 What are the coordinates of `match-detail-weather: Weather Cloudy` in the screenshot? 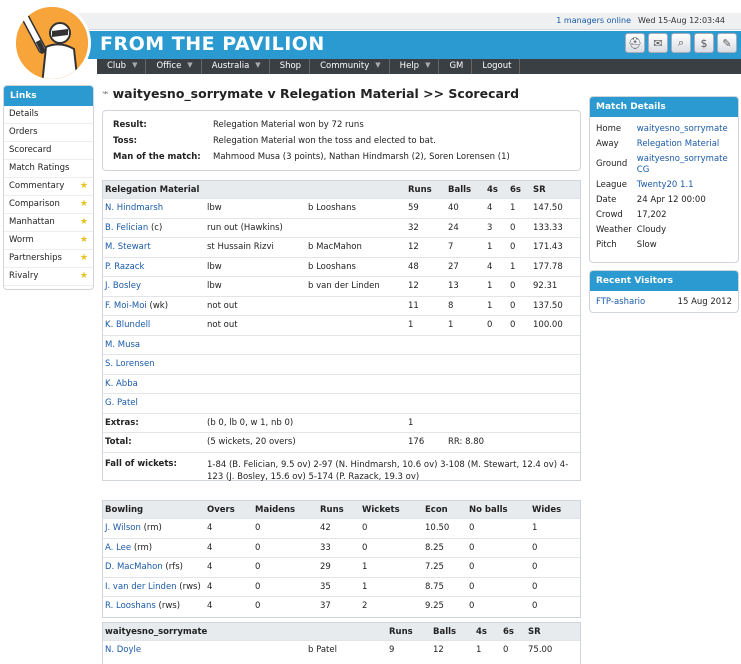 It's located at (664, 230).